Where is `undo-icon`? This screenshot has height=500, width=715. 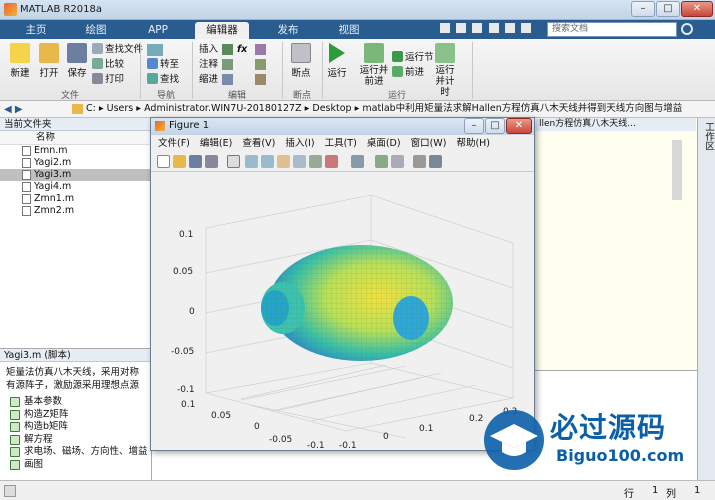 undo-icon is located at coordinates (509, 28).